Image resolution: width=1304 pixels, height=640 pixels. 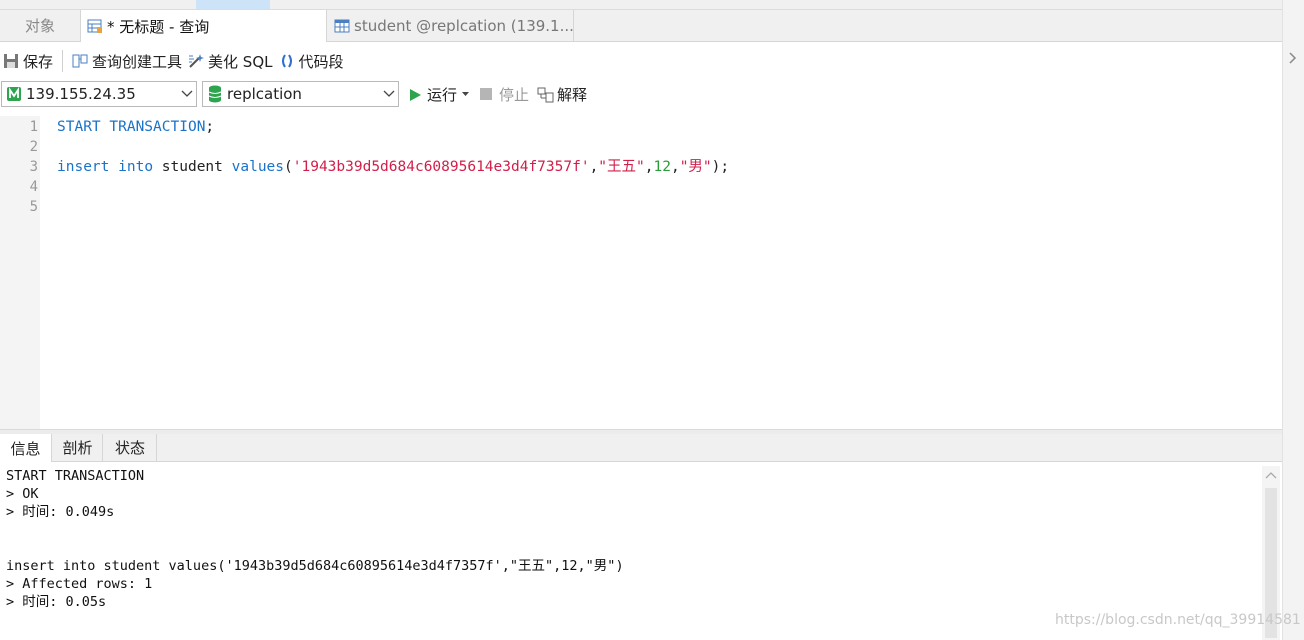 I want to click on parentheses-icon, so click(x=286, y=61).